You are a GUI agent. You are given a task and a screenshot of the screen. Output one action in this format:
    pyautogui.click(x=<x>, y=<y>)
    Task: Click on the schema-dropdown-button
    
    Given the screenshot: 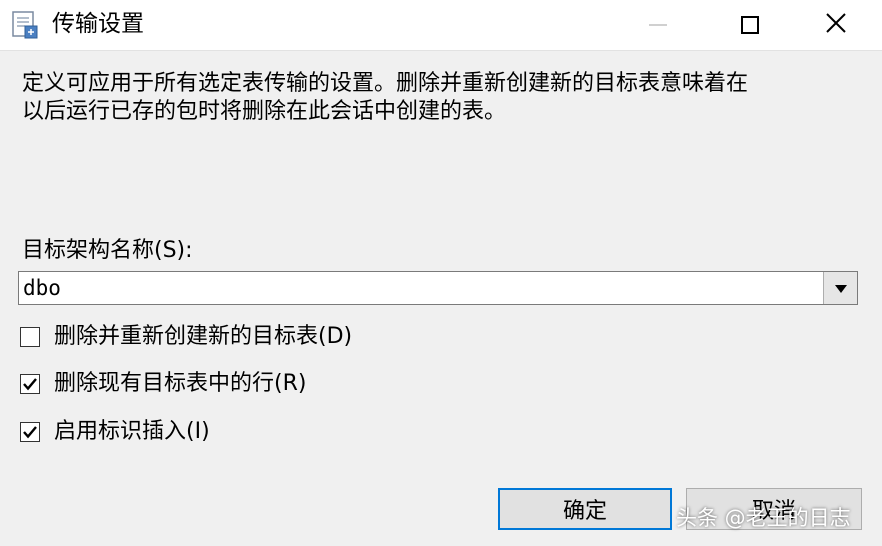 What is the action you would take?
    pyautogui.click(x=840, y=288)
    